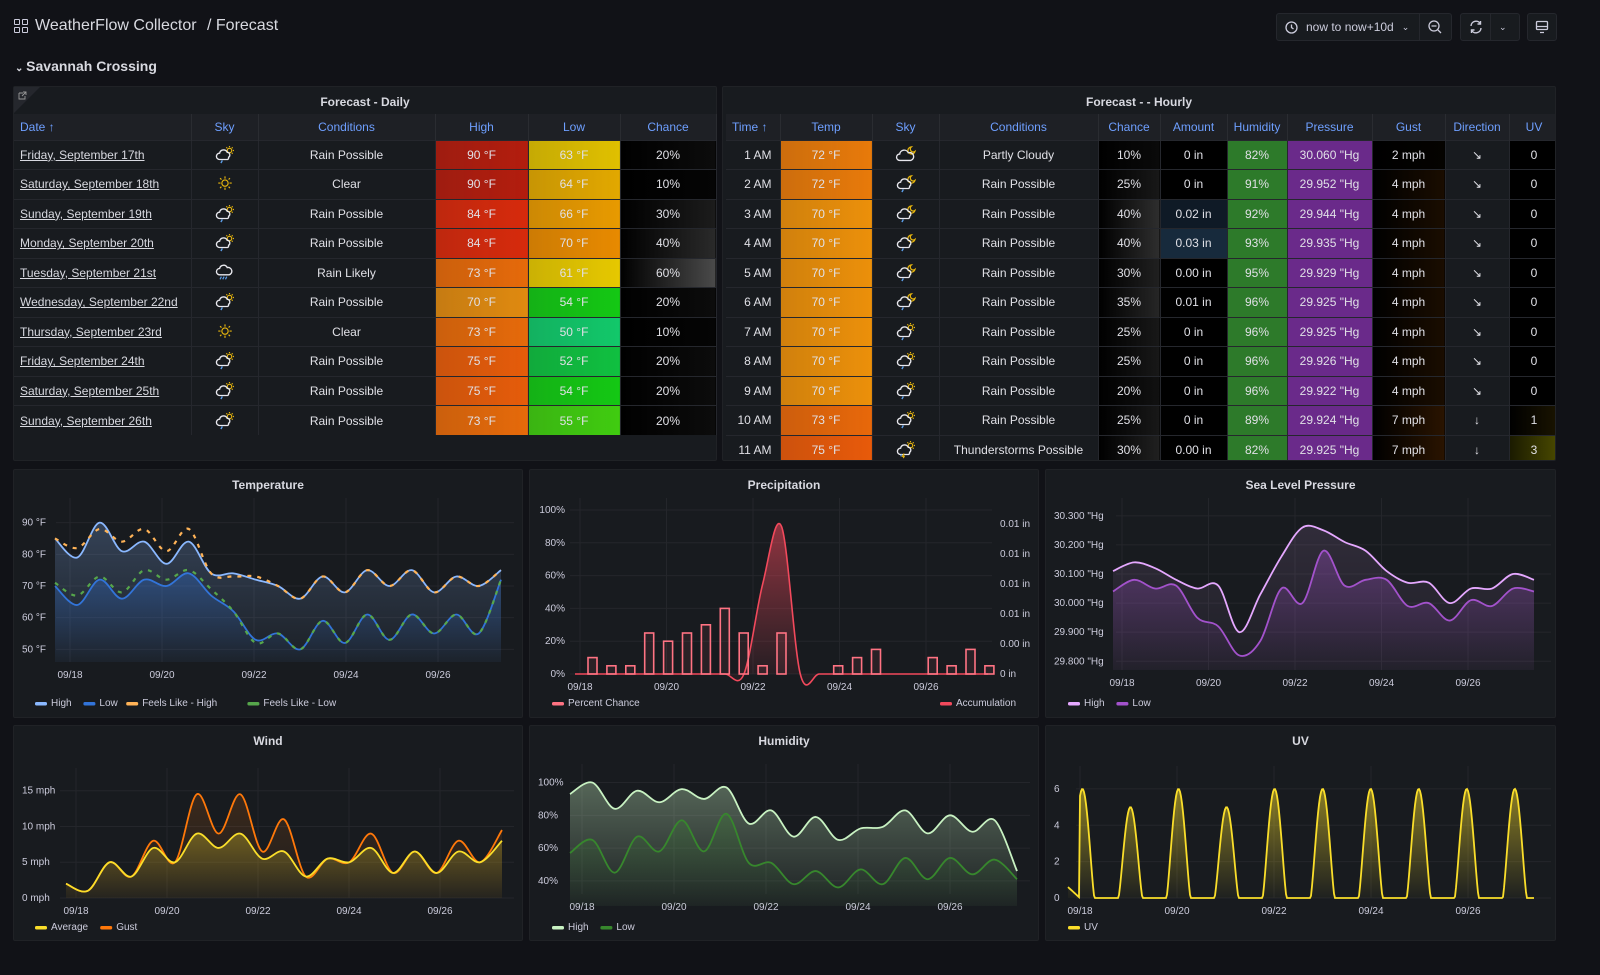  Describe the element at coordinates (905, 450) in the screenshot. I see `thunderstorm-sun-icon` at that location.